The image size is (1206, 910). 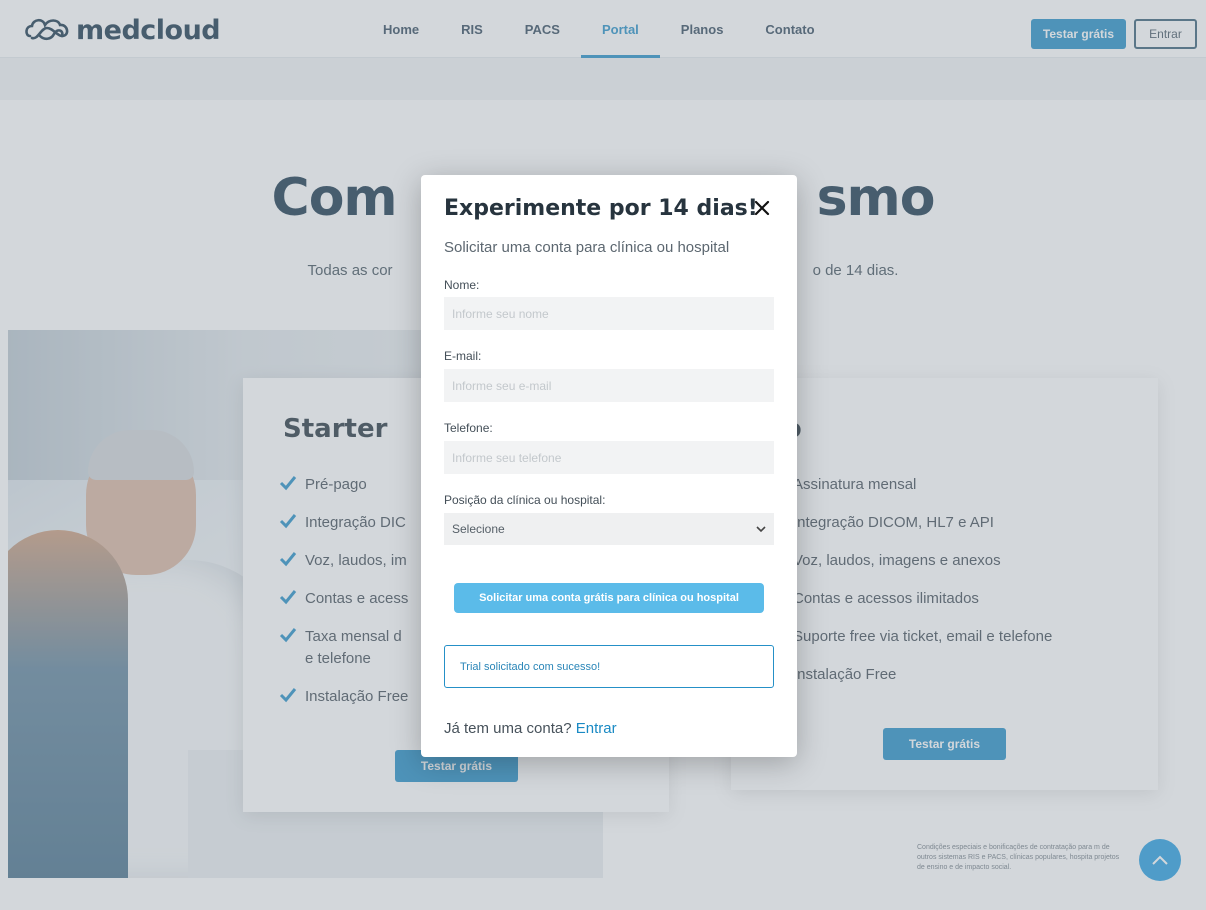 I want to click on login-link: Entrar, so click(x=596, y=728).